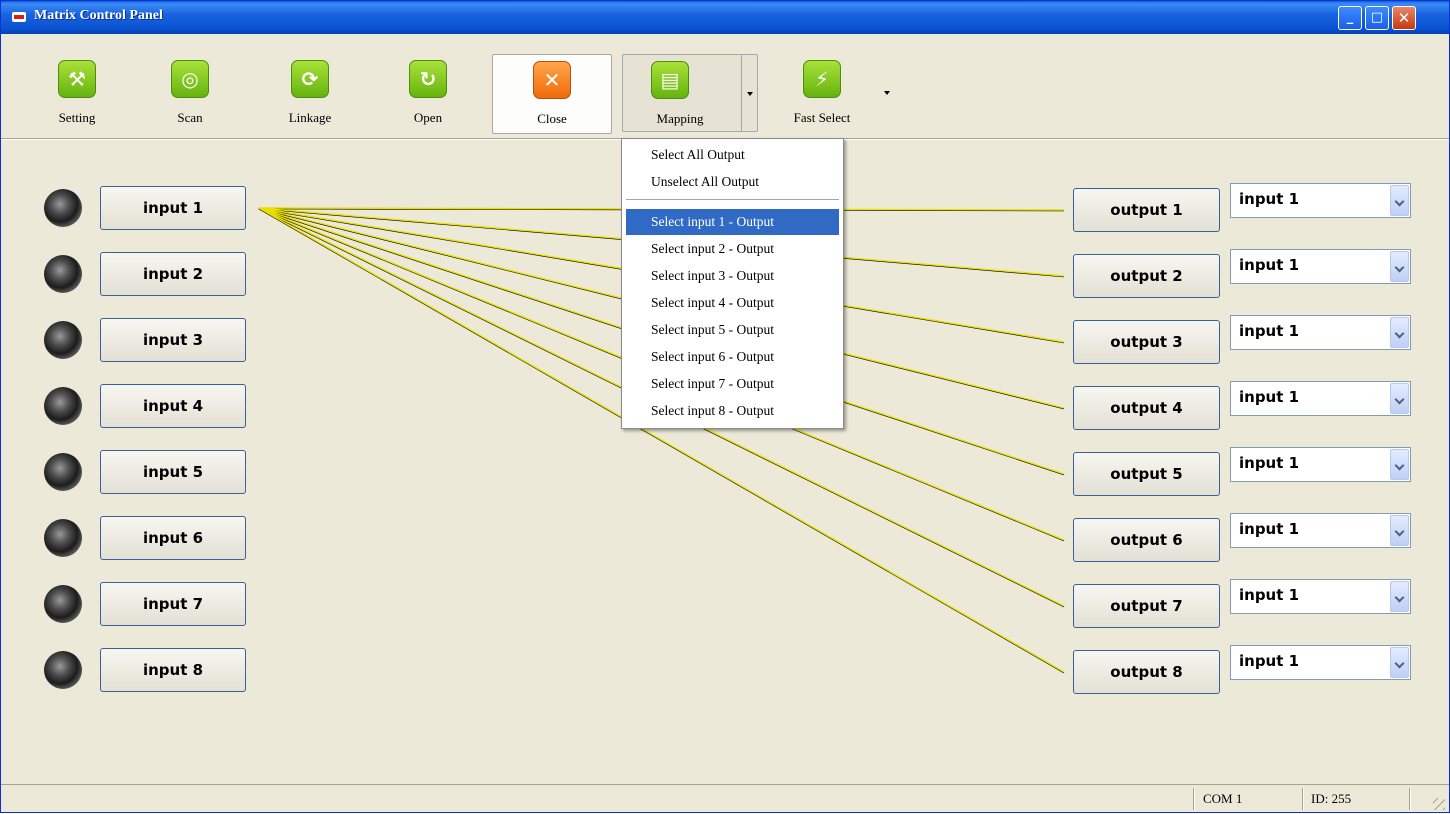 This screenshot has width=1450, height=814. What do you see at coordinates (1146, 540) in the screenshot?
I see `output-6-button: output 6` at bounding box center [1146, 540].